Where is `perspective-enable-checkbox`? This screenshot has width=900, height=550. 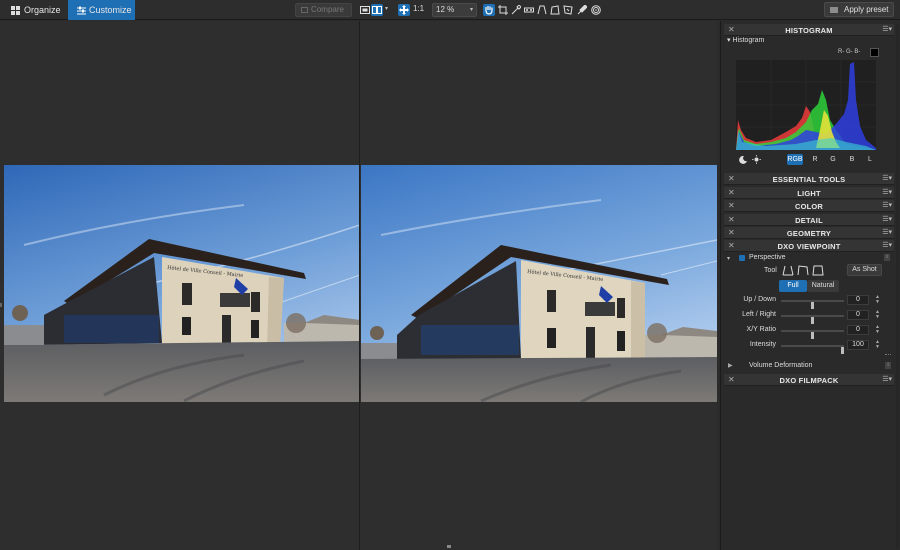
perspective-enable-checkbox is located at coordinates (742, 258).